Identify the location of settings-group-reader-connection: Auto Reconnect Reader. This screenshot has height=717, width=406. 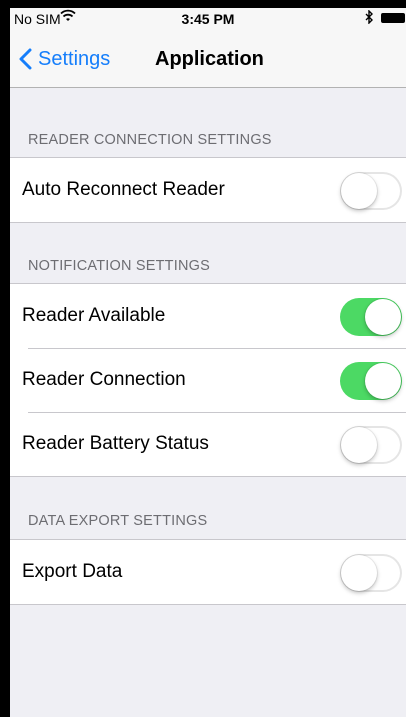
(208, 190).